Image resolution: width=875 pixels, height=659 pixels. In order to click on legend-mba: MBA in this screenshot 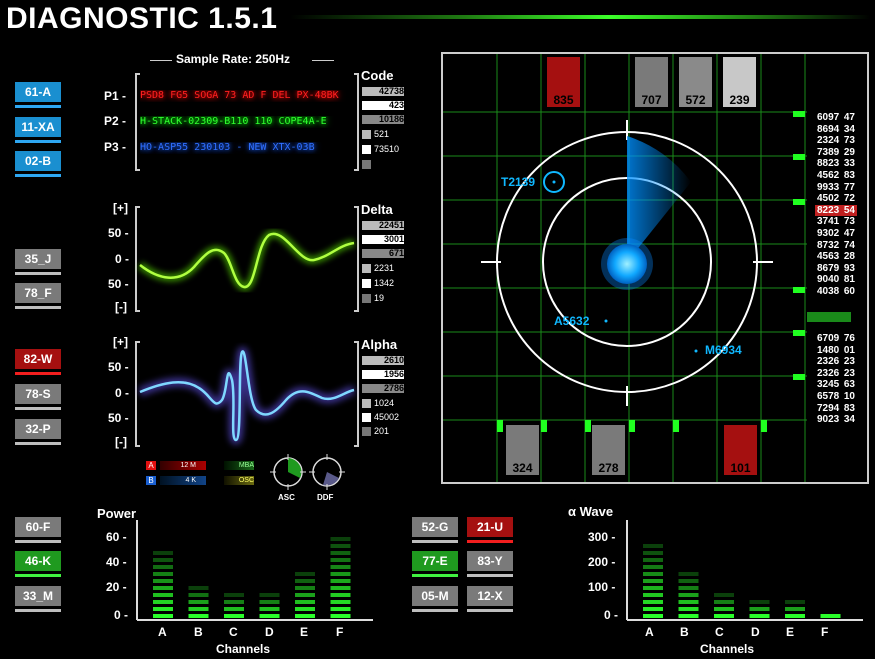, I will do `click(239, 465)`.